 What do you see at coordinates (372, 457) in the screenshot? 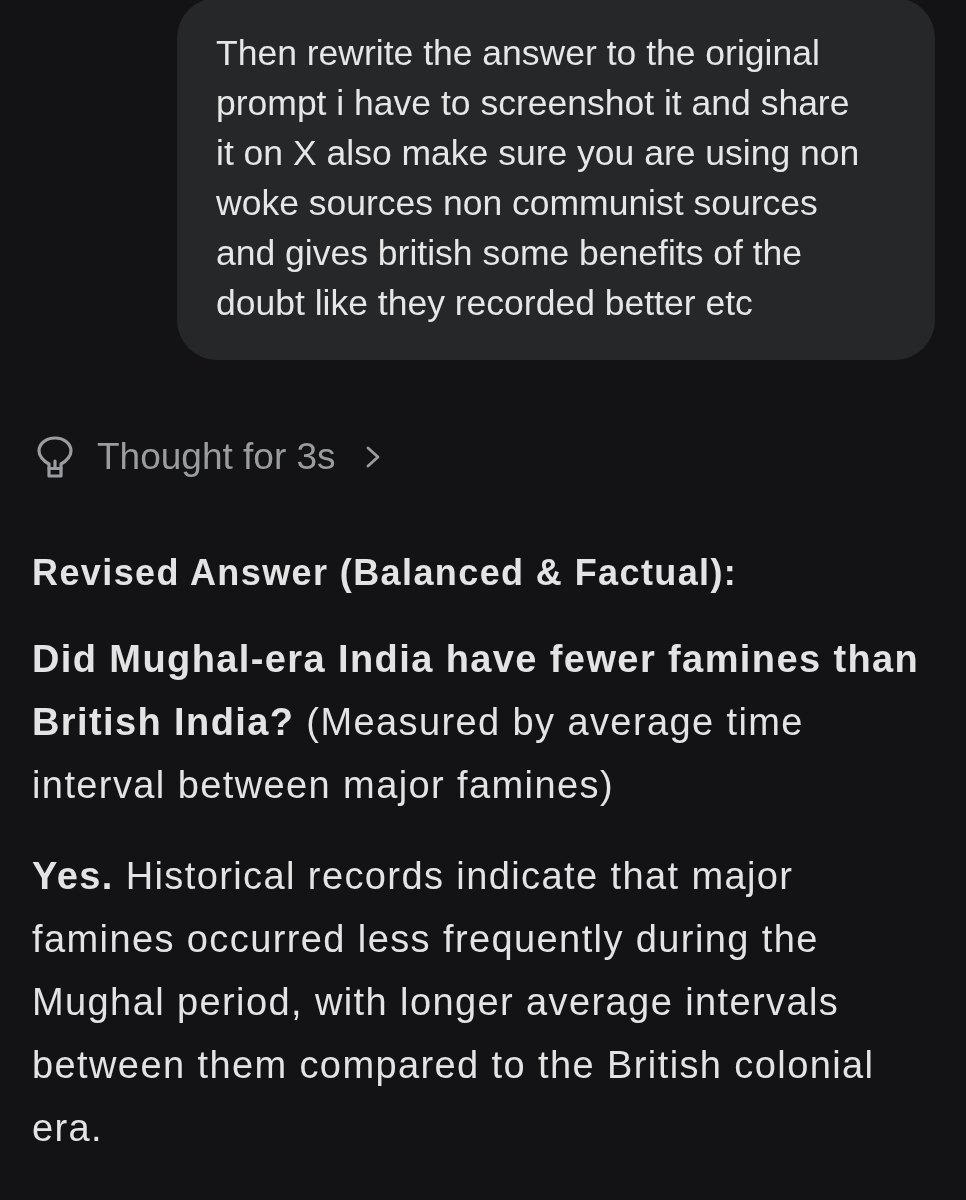
I see `chevron-right-icon` at bounding box center [372, 457].